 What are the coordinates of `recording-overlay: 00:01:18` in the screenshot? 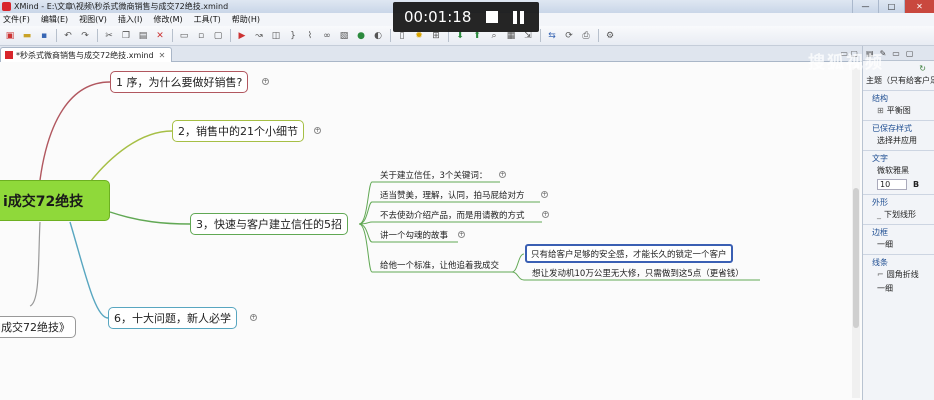 It's located at (466, 17).